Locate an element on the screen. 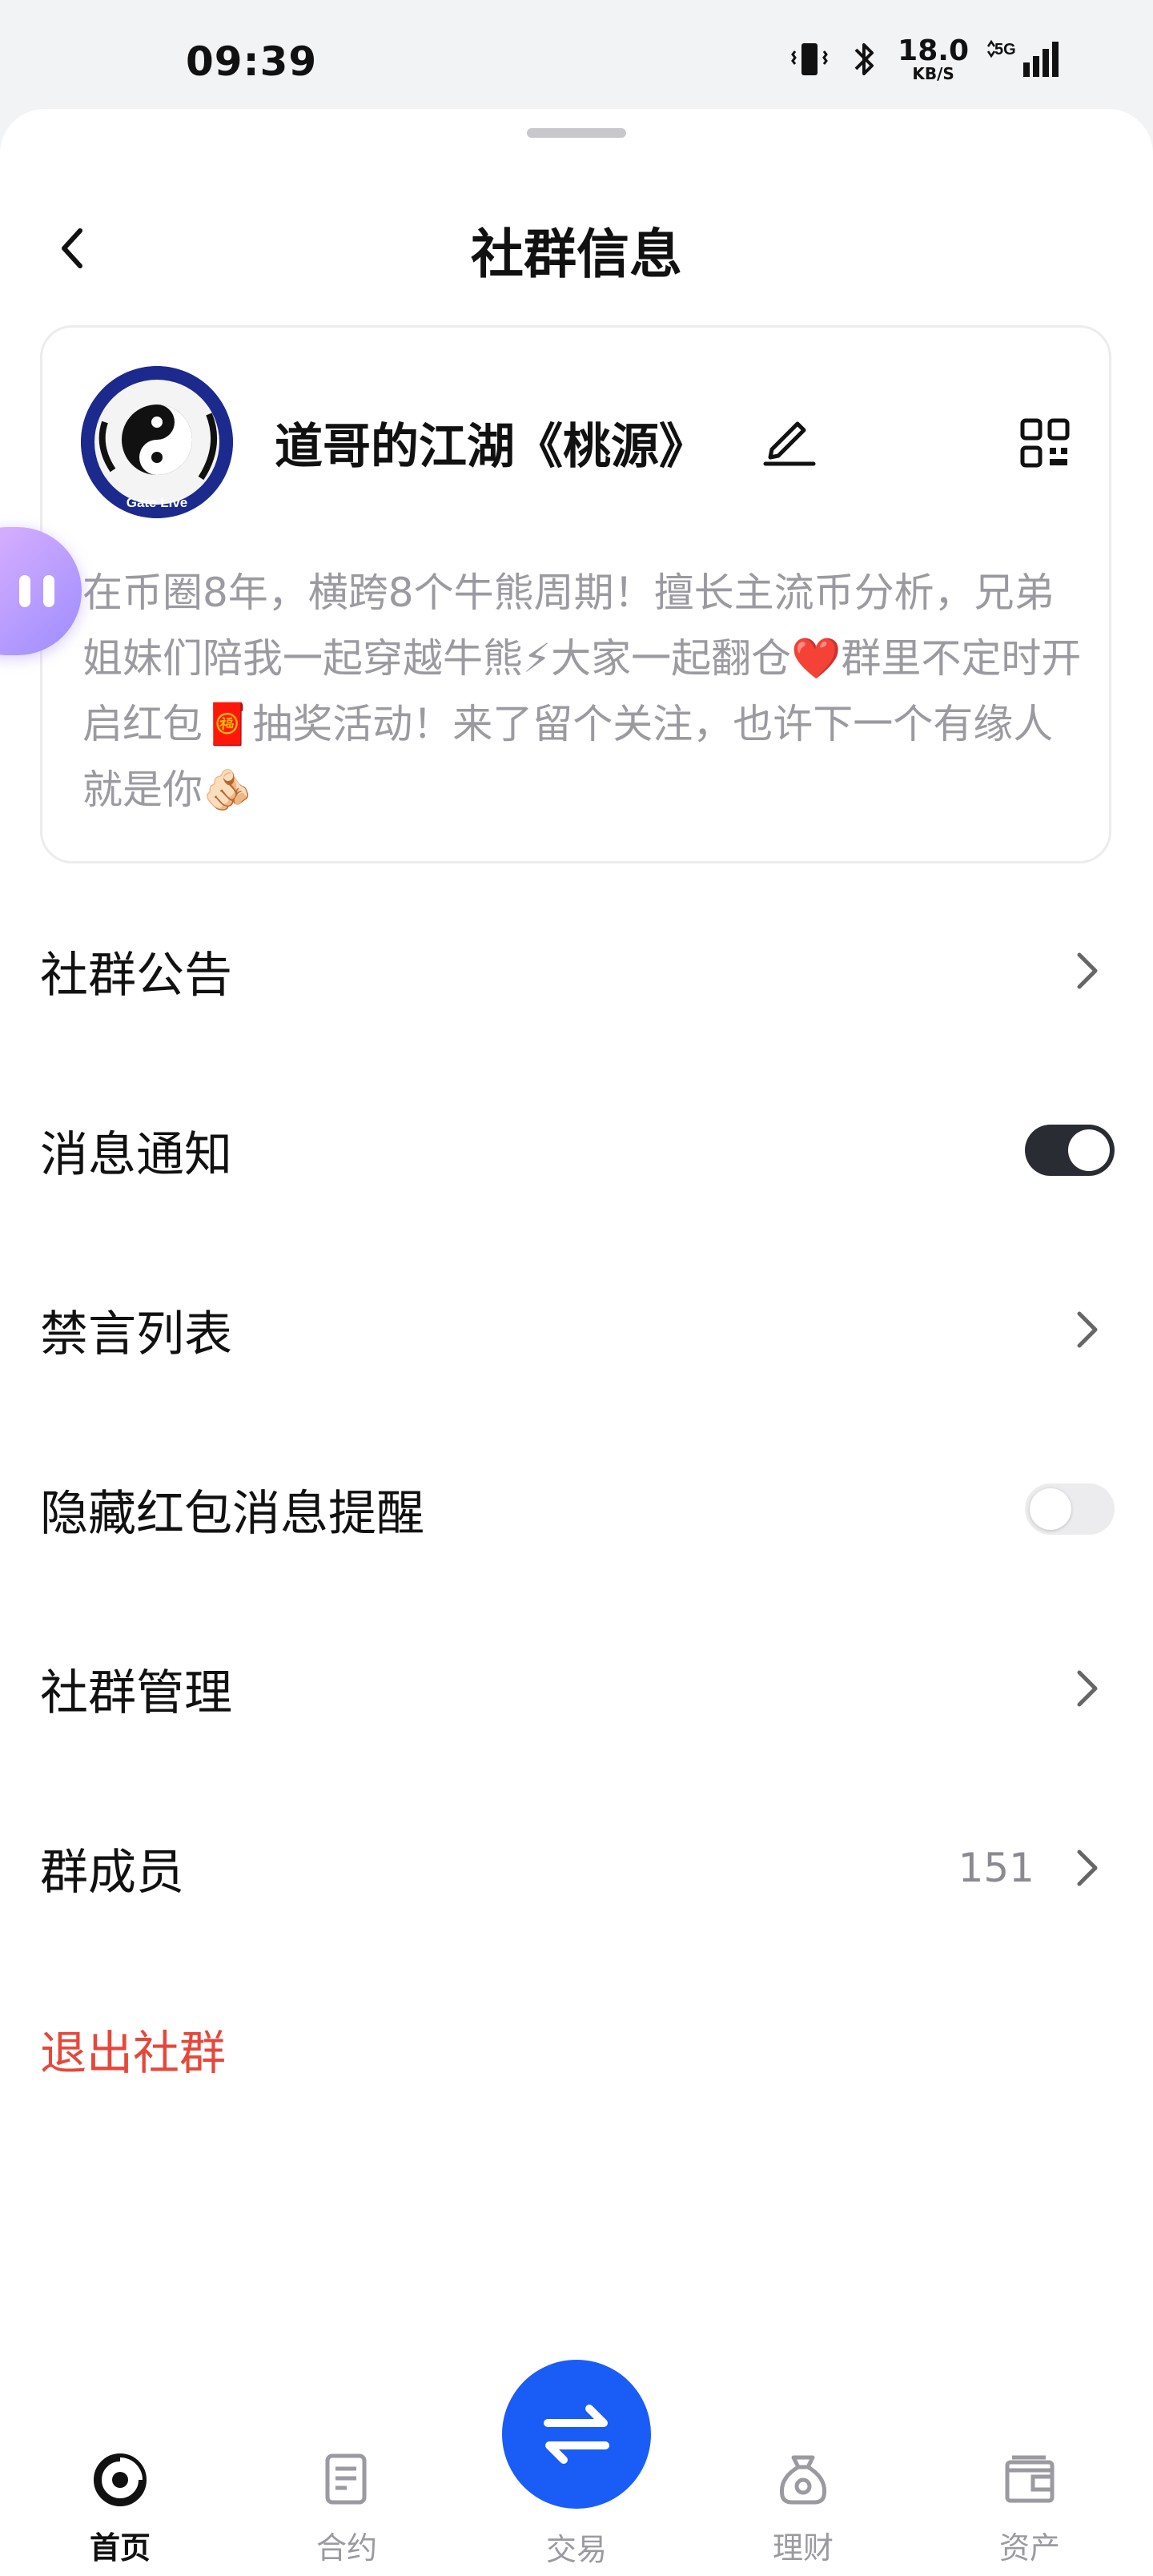 This screenshot has width=1153, height=2576. trade-icon is located at coordinates (576, 2434).